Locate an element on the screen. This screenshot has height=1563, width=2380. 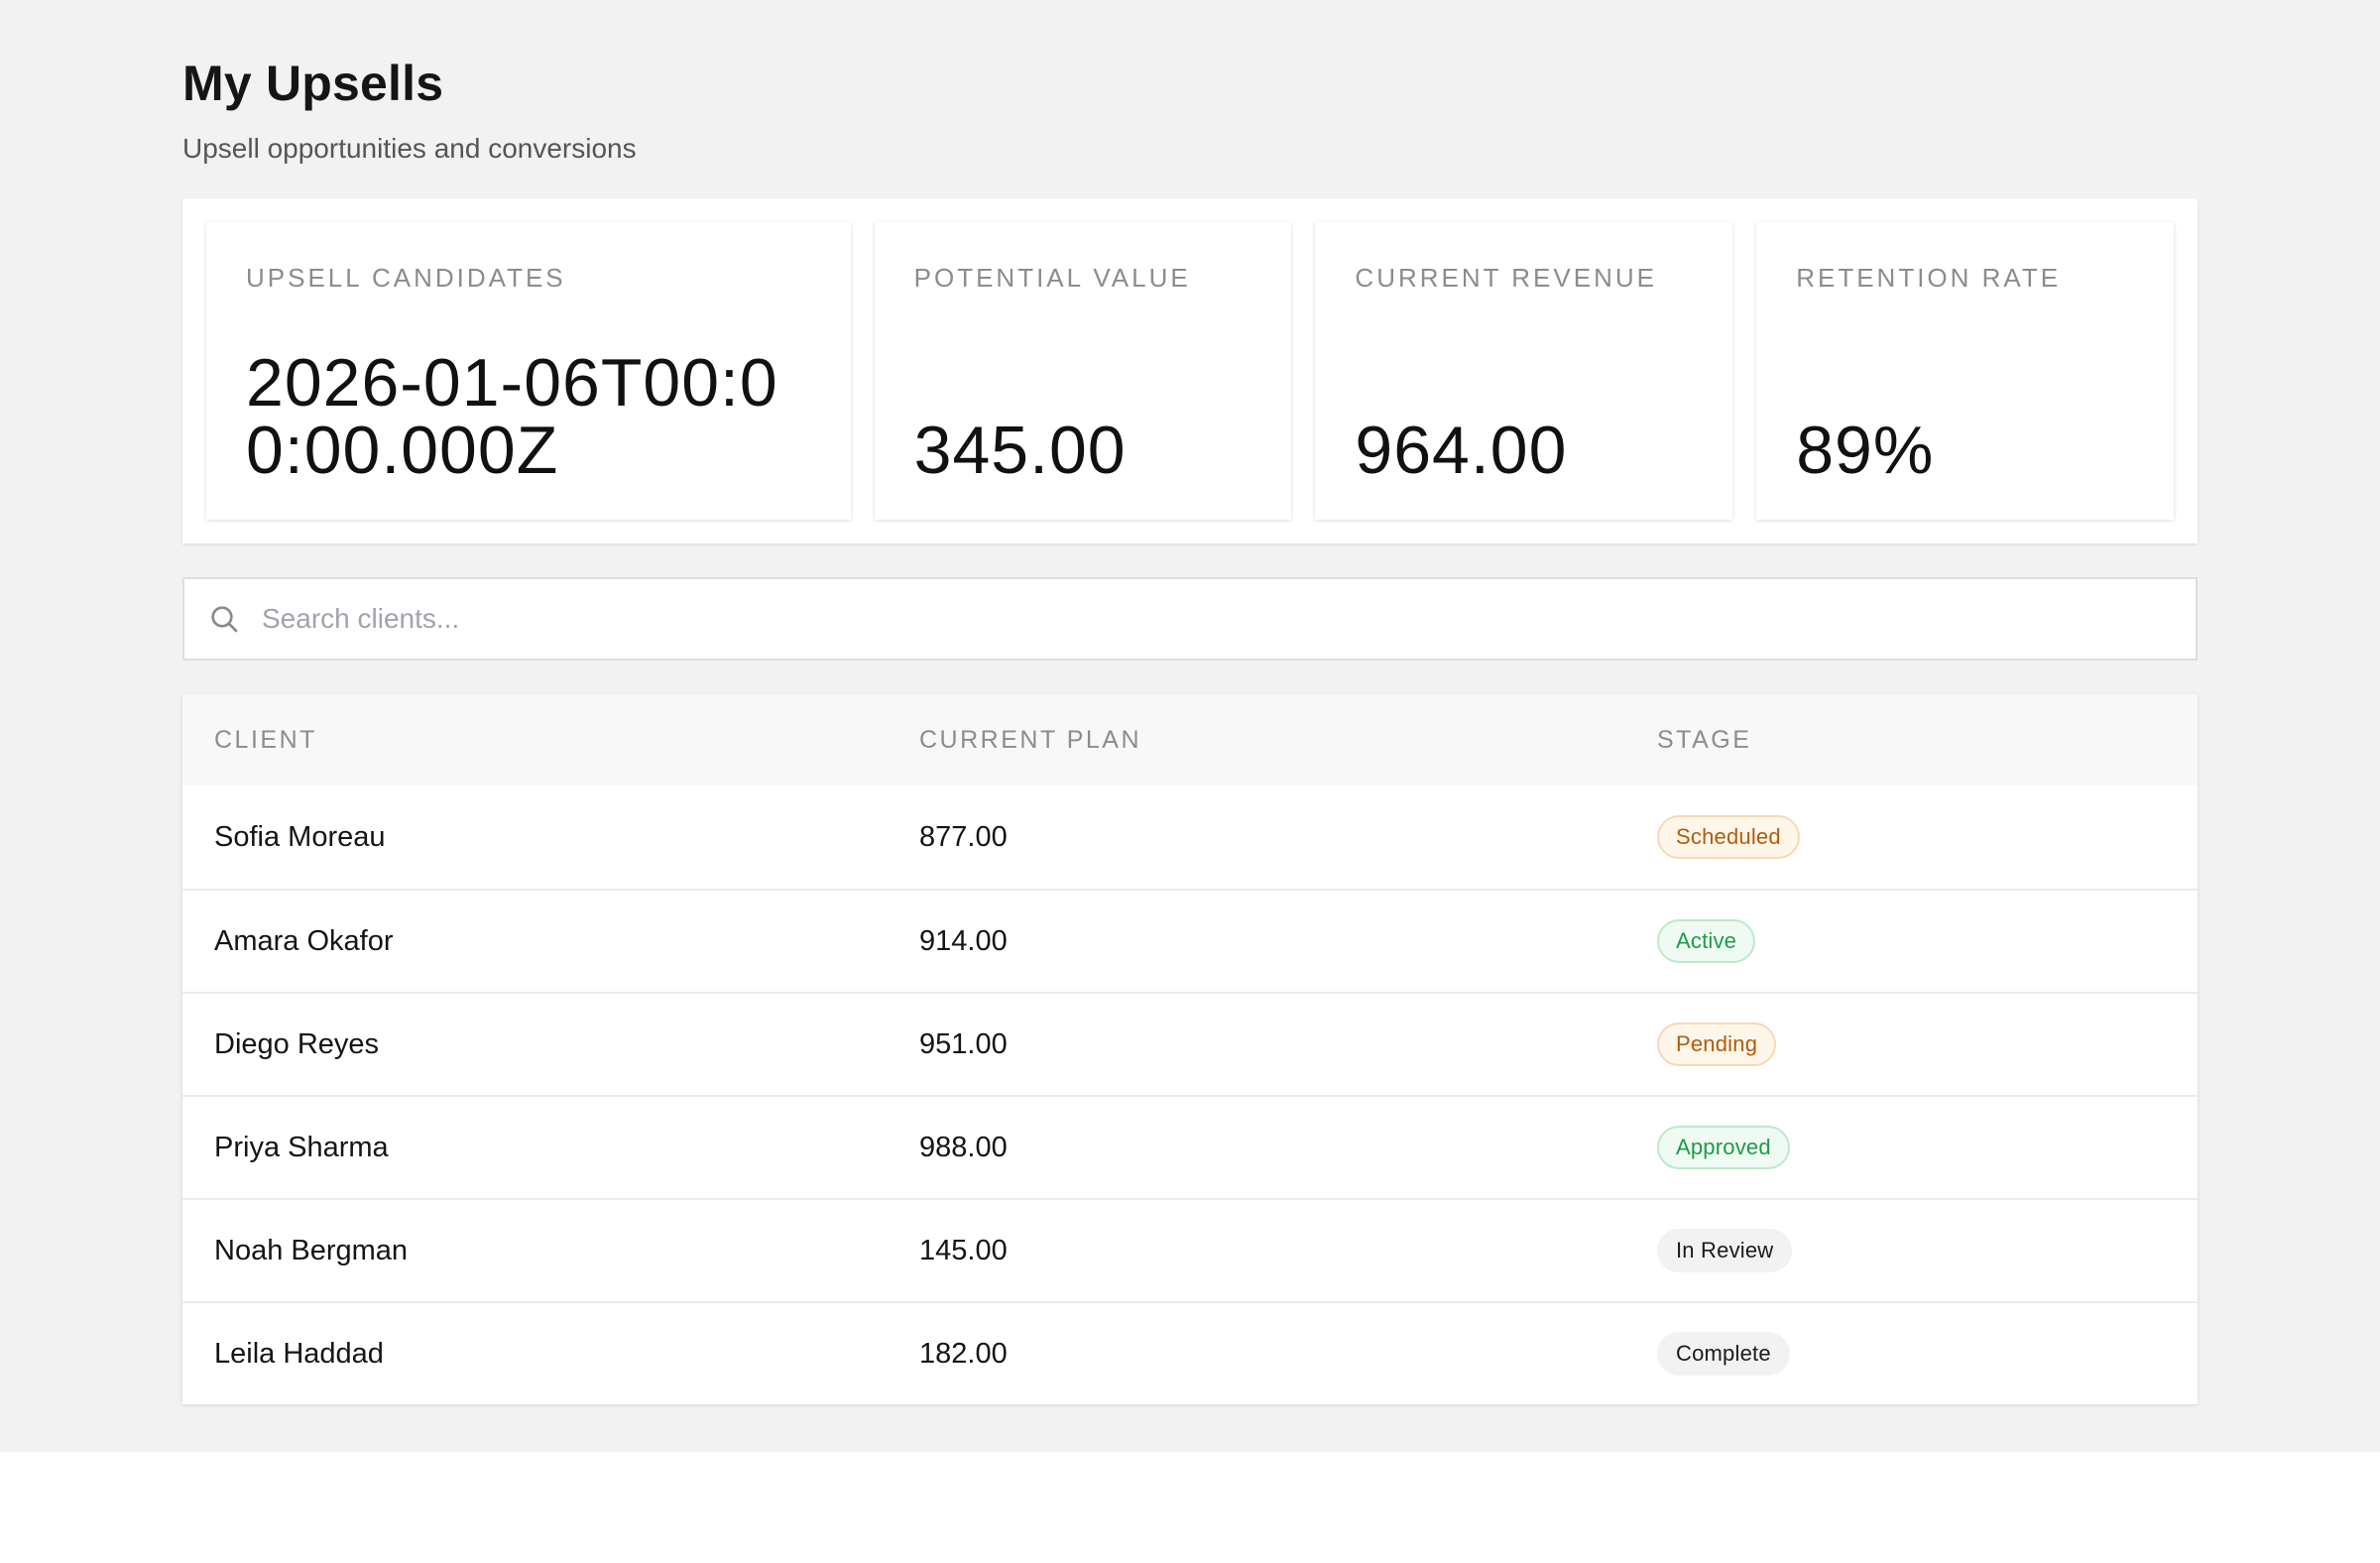
stage-badge: Pending is located at coordinates (1717, 1044).